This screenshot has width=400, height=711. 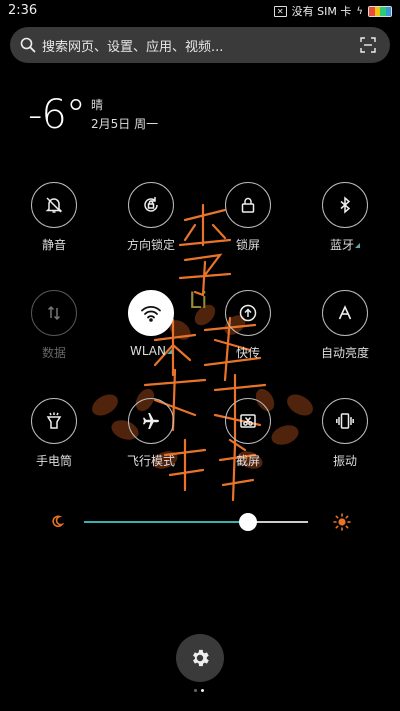 I want to click on toggle-bluetooth: 蓝牙, so click(x=345, y=217).